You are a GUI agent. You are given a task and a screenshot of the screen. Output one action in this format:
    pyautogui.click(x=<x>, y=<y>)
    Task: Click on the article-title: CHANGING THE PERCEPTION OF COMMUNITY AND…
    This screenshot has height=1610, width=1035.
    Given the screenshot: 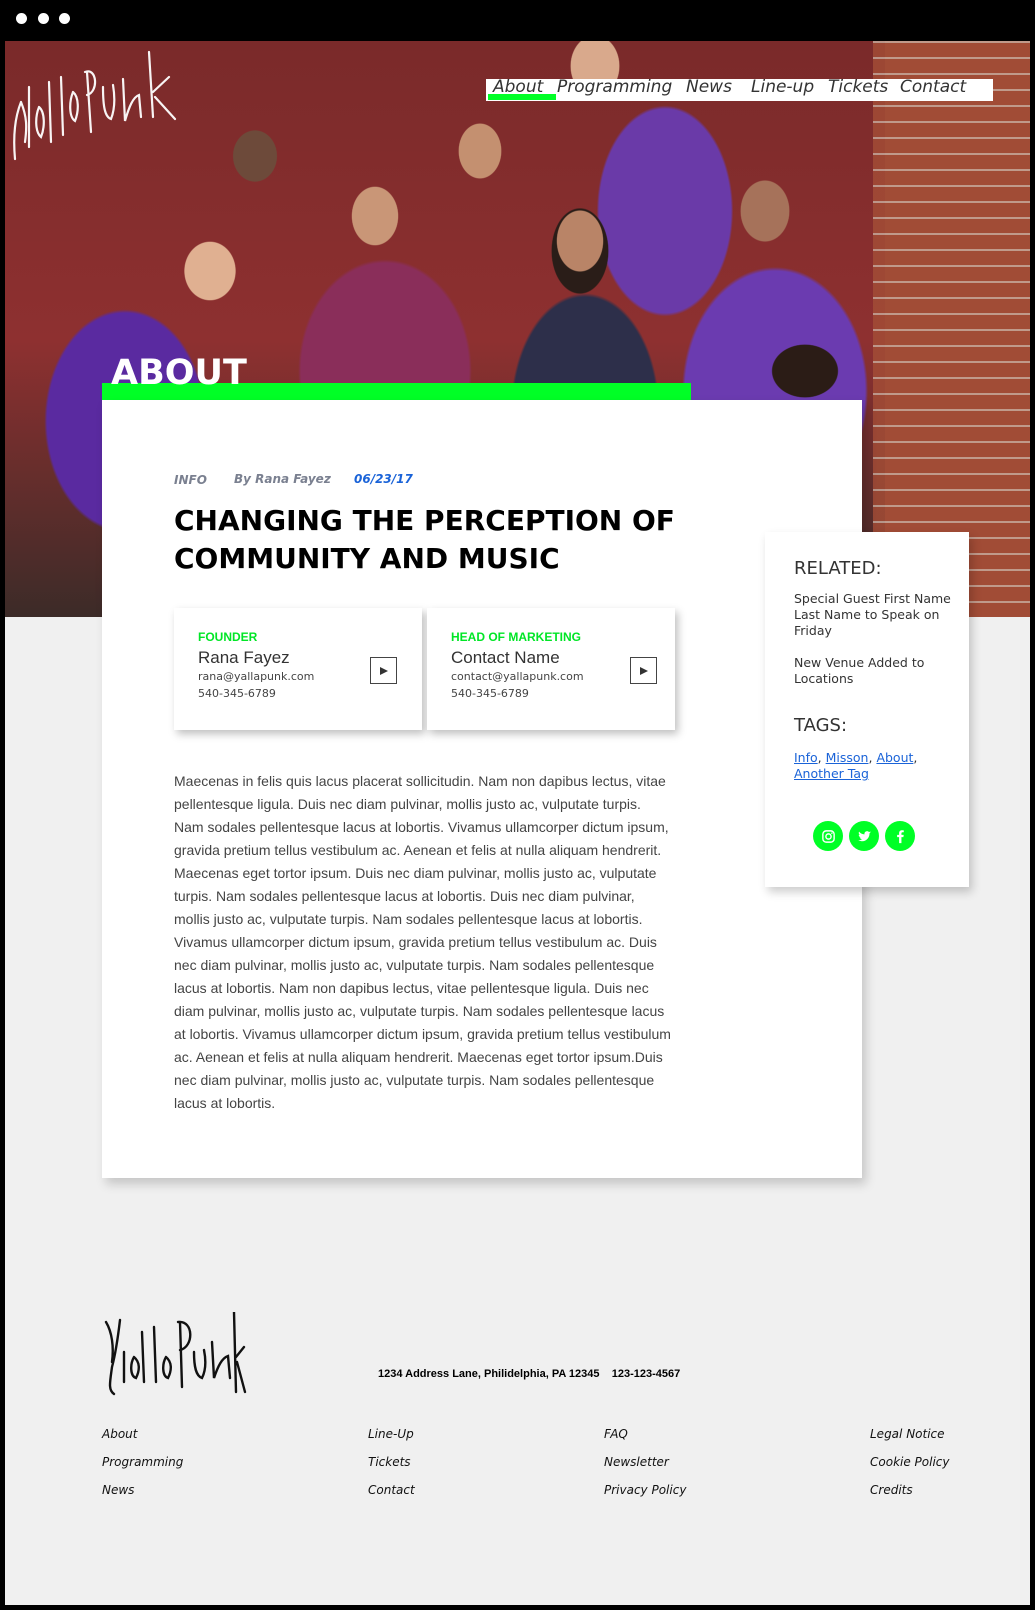 What is the action you would take?
    pyautogui.click(x=424, y=539)
    